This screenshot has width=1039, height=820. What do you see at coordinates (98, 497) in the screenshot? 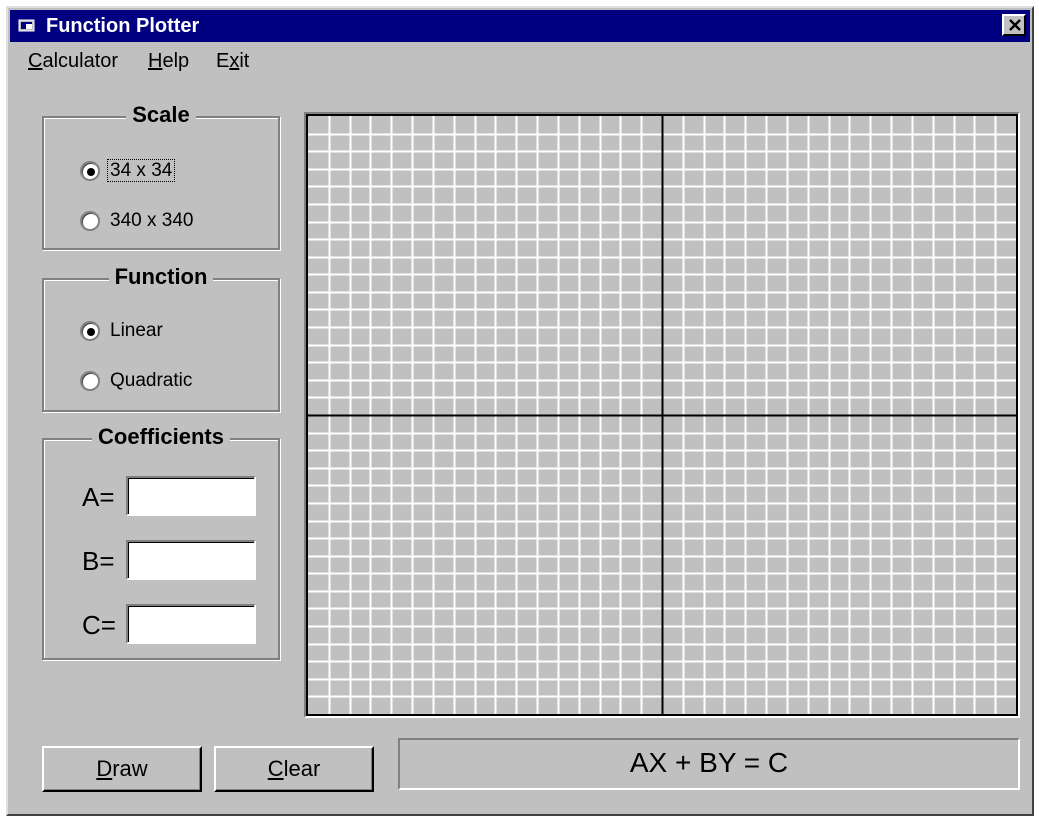
I see `coefficient-a-label: A=` at bounding box center [98, 497].